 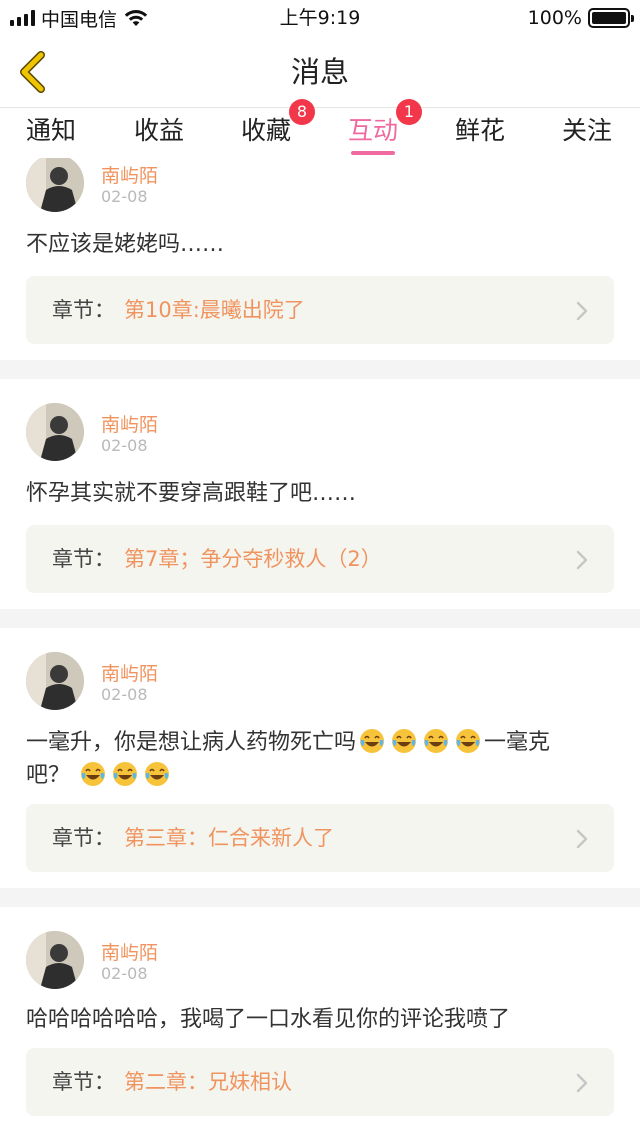 I want to click on page-title: 消息, so click(x=319, y=72).